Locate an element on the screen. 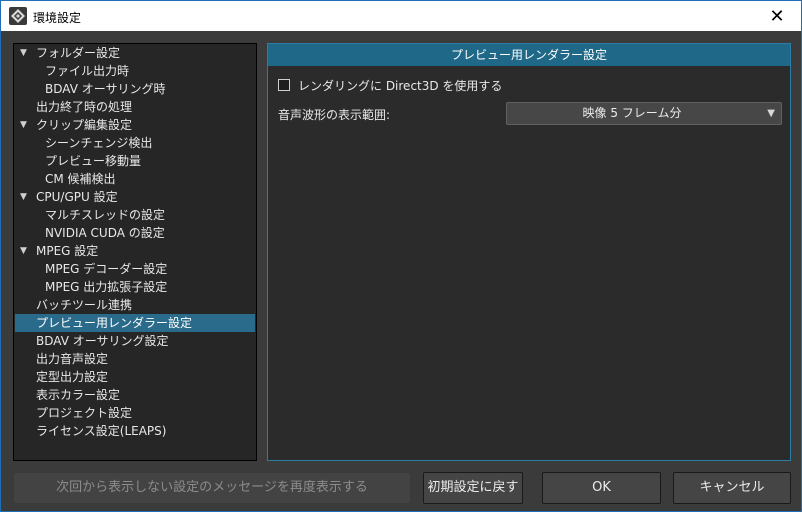  tree-item-preview-step: プレビュー移動量 is located at coordinates (135, 161).